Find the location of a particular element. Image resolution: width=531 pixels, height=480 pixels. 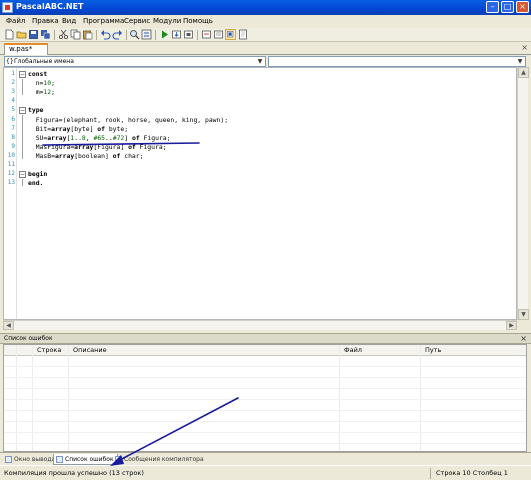

compiler-messages-icon is located at coordinates (118, 459).